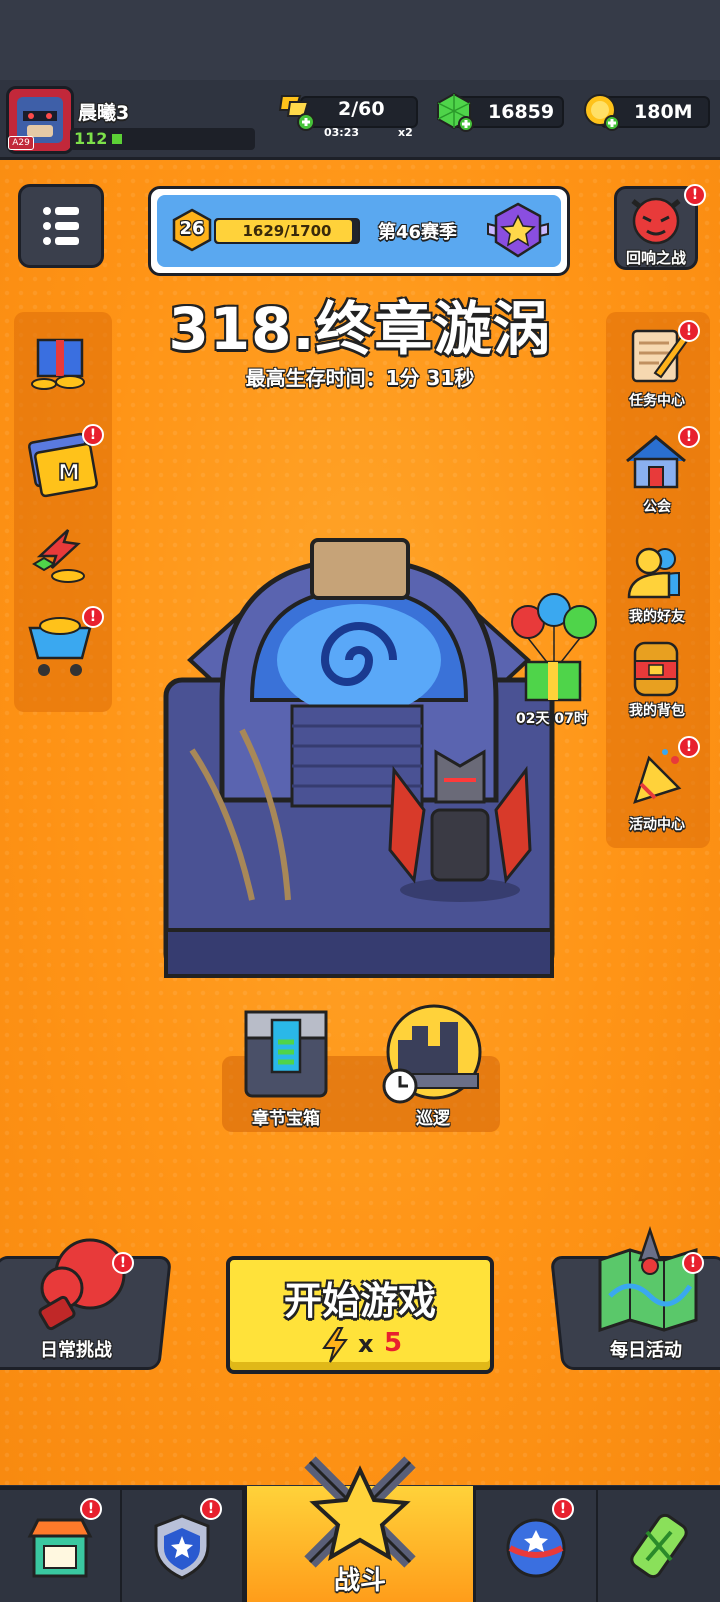 This screenshot has width=720, height=1602. Describe the element at coordinates (695, 195) in the screenshot. I see `echo-battle-alert-badge: !` at that location.